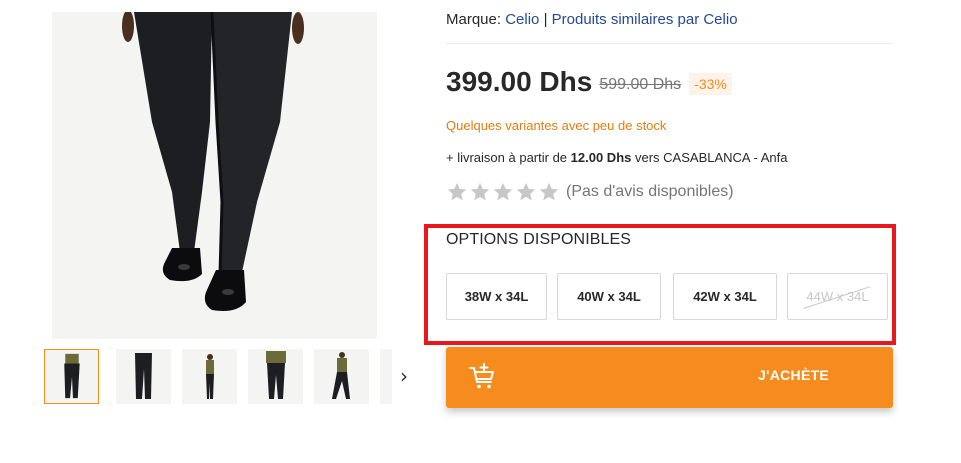 The height and width of the screenshot is (463, 961). What do you see at coordinates (650, 191) in the screenshot?
I see `rating-label: (Pas d'avis disponibles)` at bounding box center [650, 191].